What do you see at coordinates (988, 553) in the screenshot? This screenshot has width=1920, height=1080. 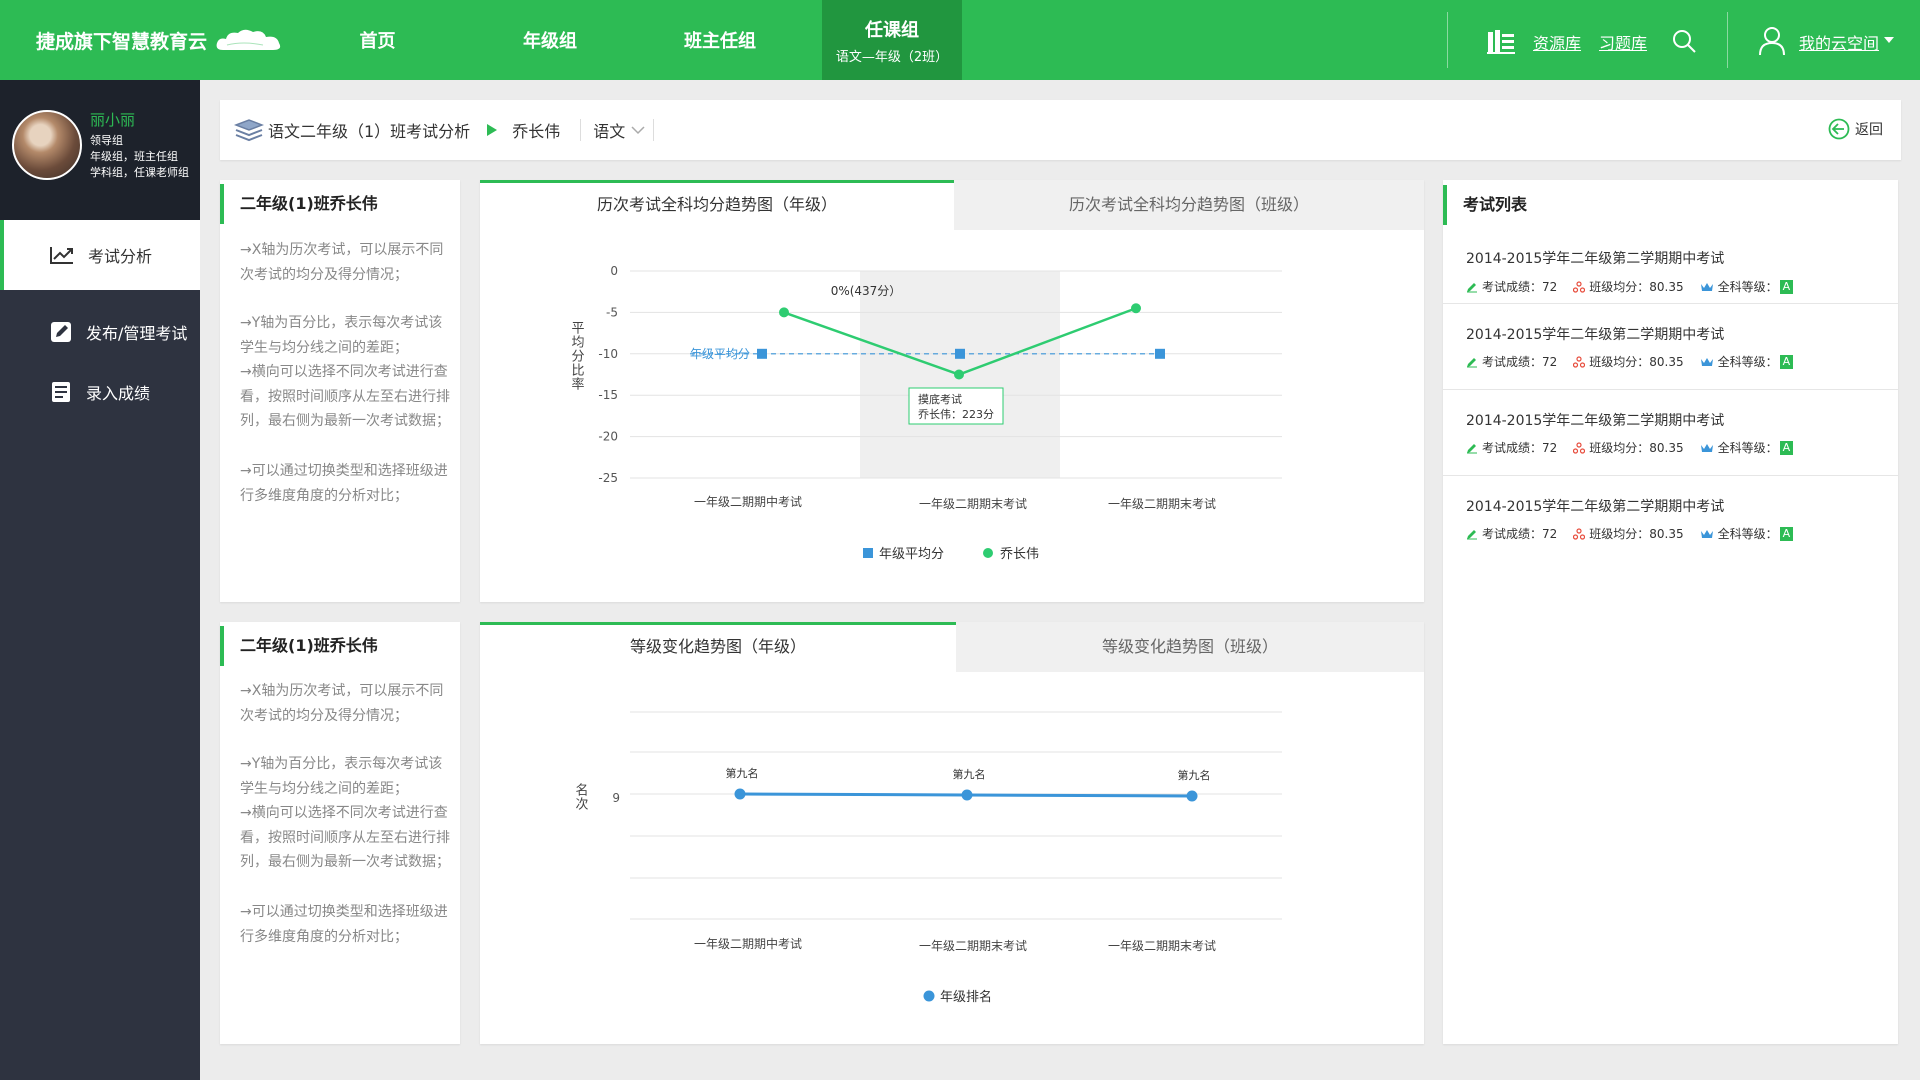 I see `legend-marker-student` at bounding box center [988, 553].